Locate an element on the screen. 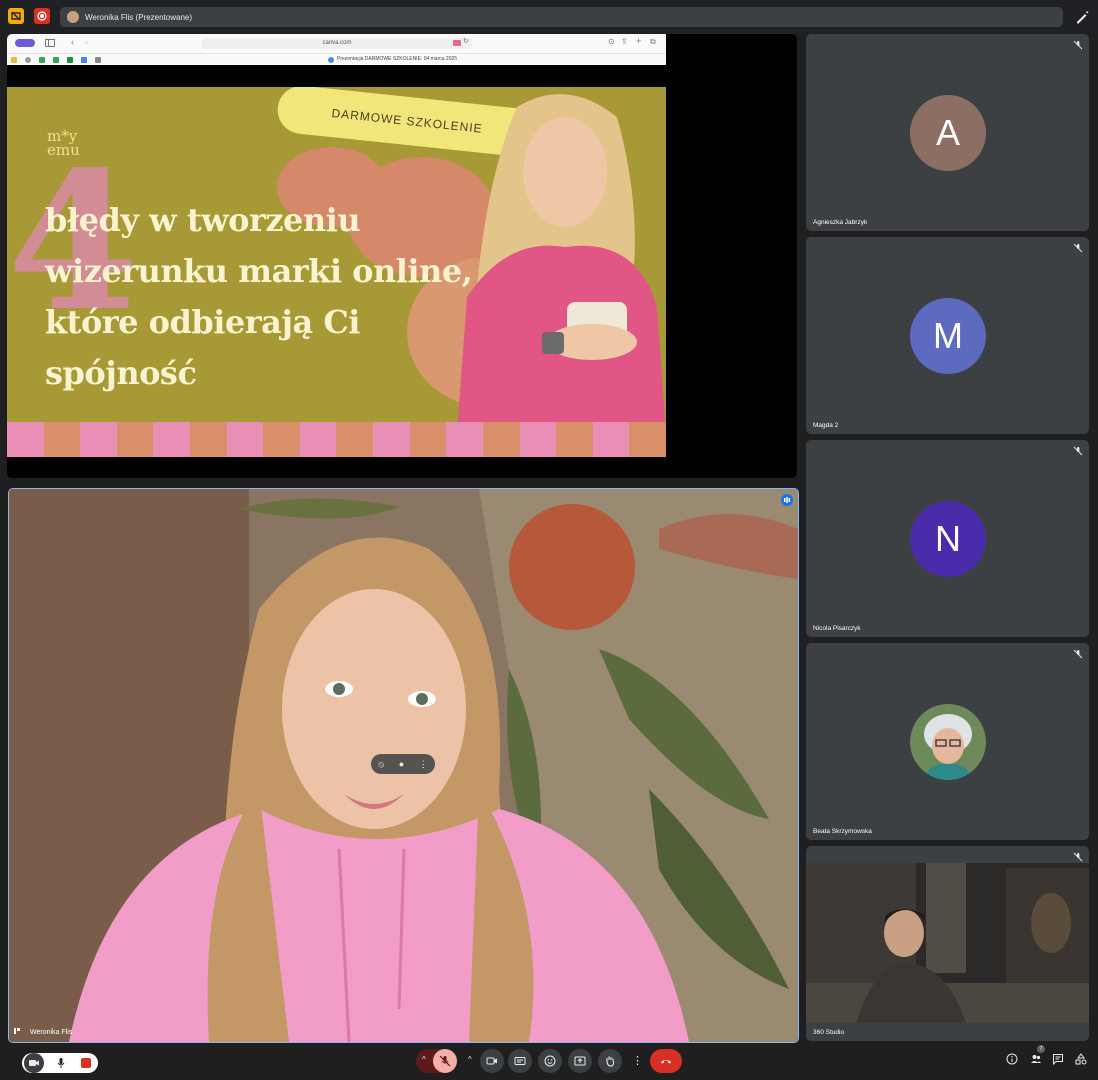 The height and width of the screenshot is (1080, 1098). tabs-overview-icon: ⧉ is located at coordinates (653, 42).